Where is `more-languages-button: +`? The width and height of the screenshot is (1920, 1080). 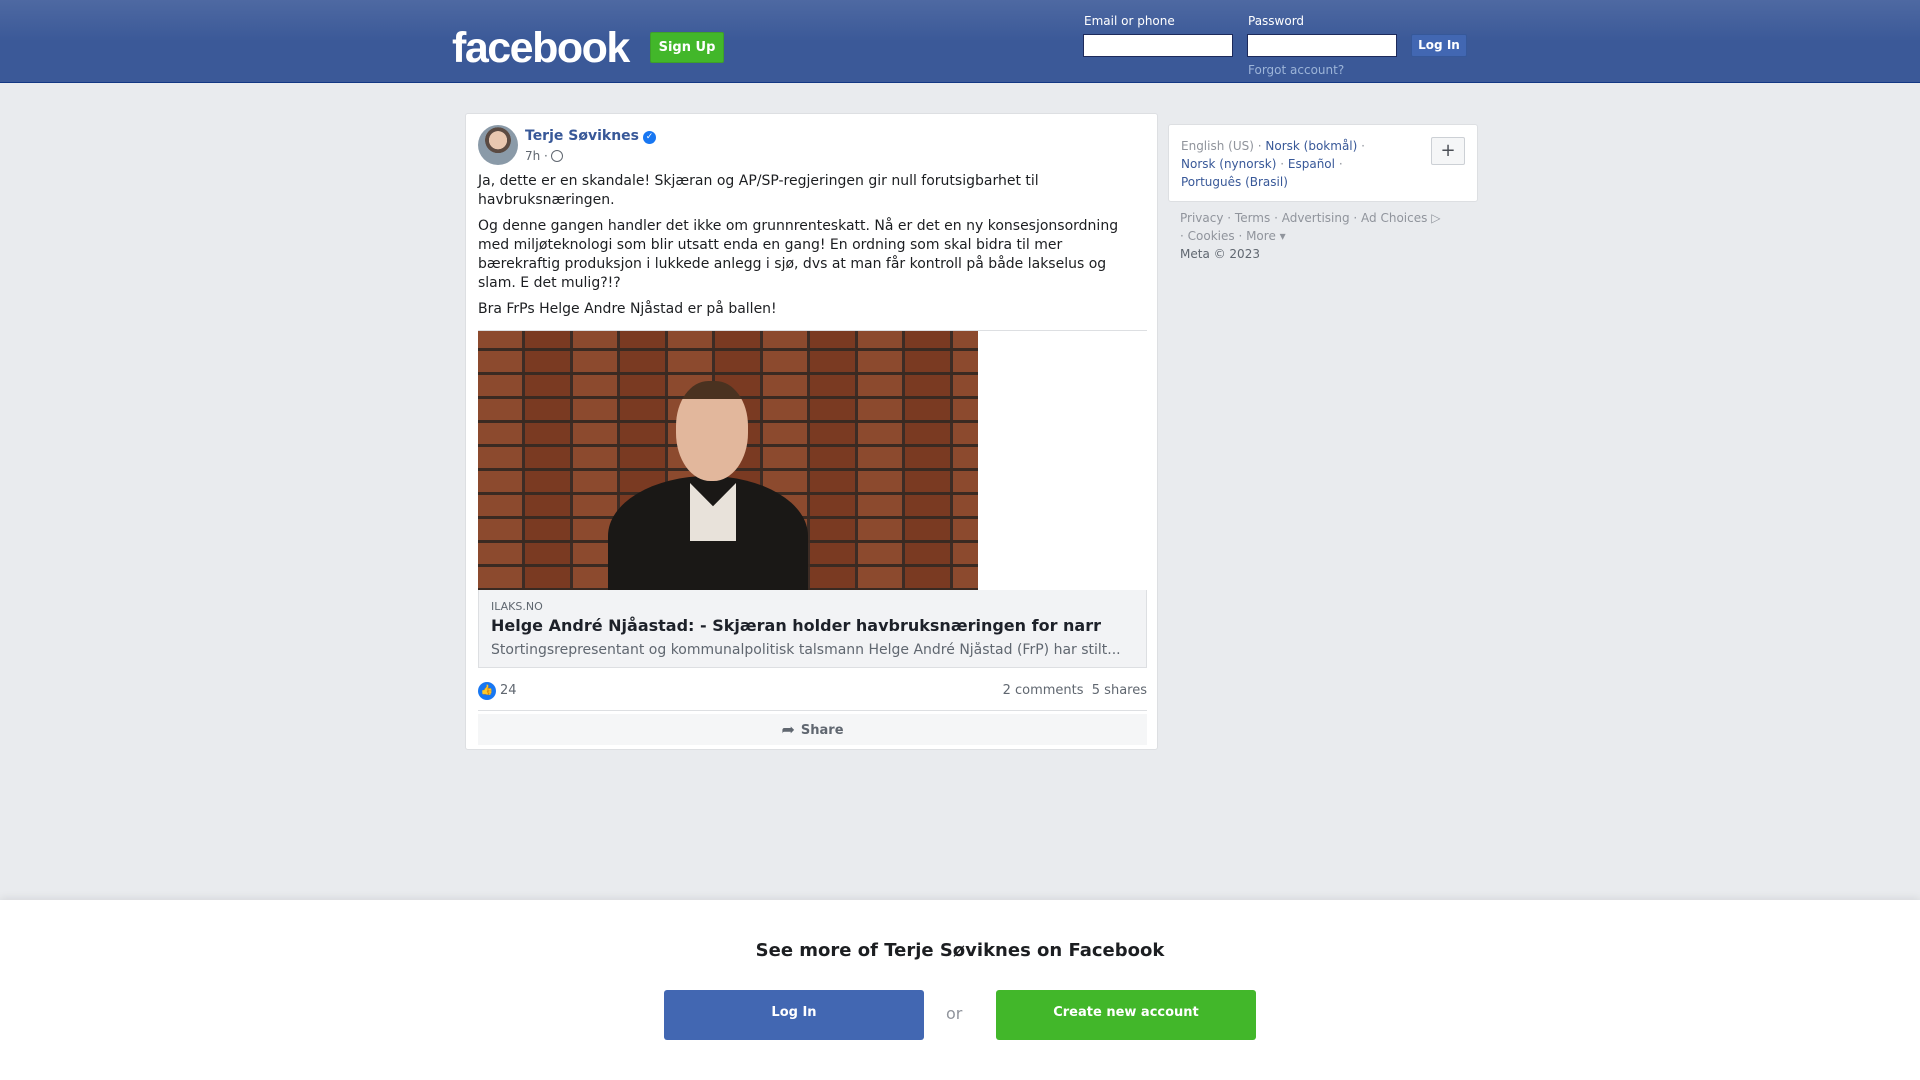
more-languages-button: + is located at coordinates (1448, 151).